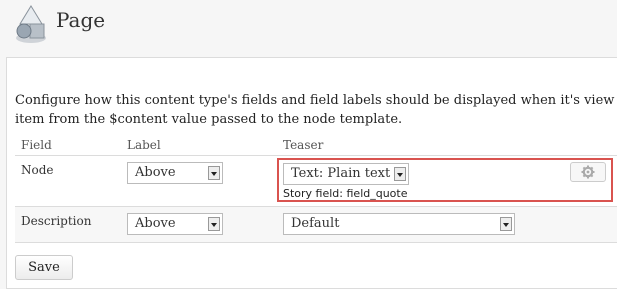  What do you see at coordinates (345, 193) in the screenshot?
I see `formatter-summary: Story field: field_quote` at bounding box center [345, 193].